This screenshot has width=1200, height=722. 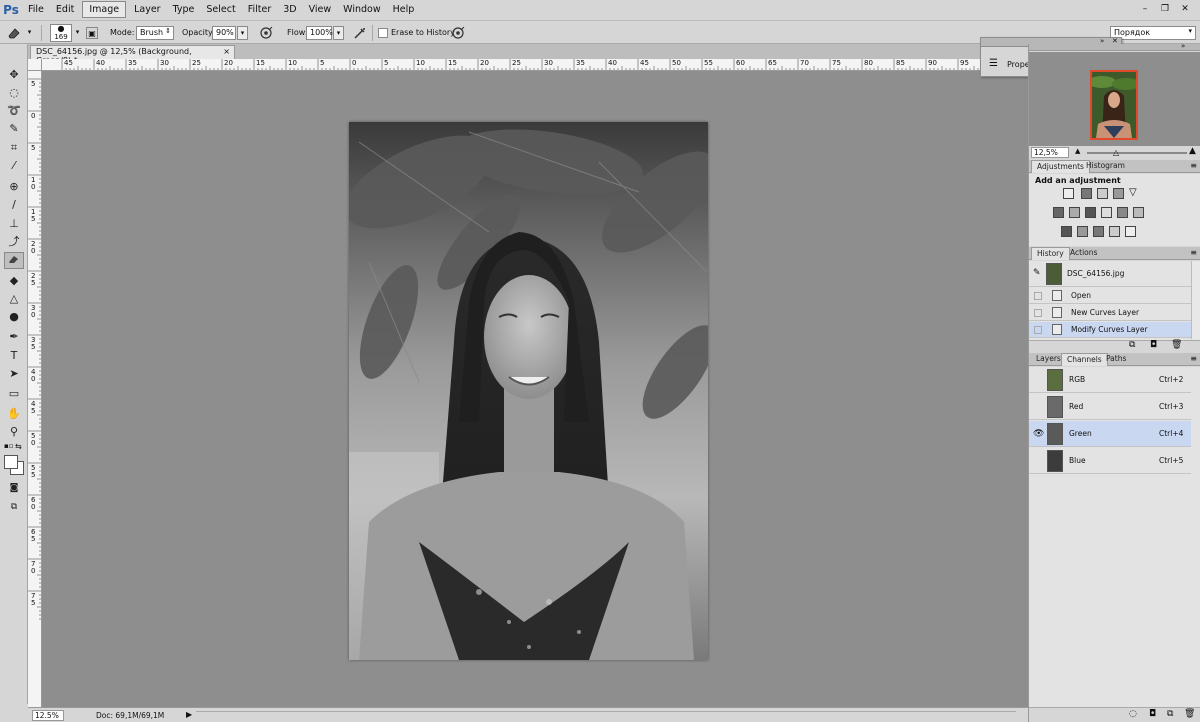 I want to click on erase-to-history-checkbox, so click(x=383, y=33).